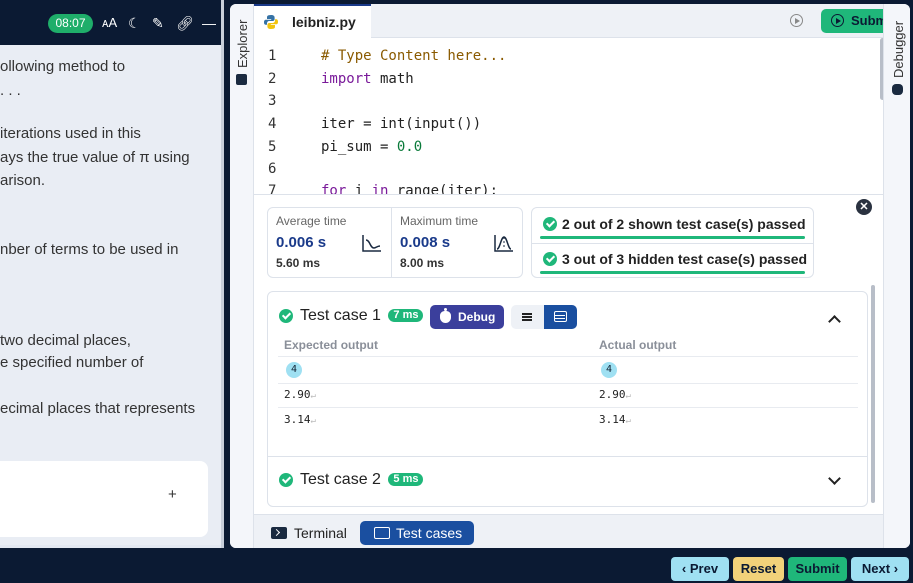  Describe the element at coordinates (242, 276) in the screenshot. I see `explorer-rail: Explorer` at that location.